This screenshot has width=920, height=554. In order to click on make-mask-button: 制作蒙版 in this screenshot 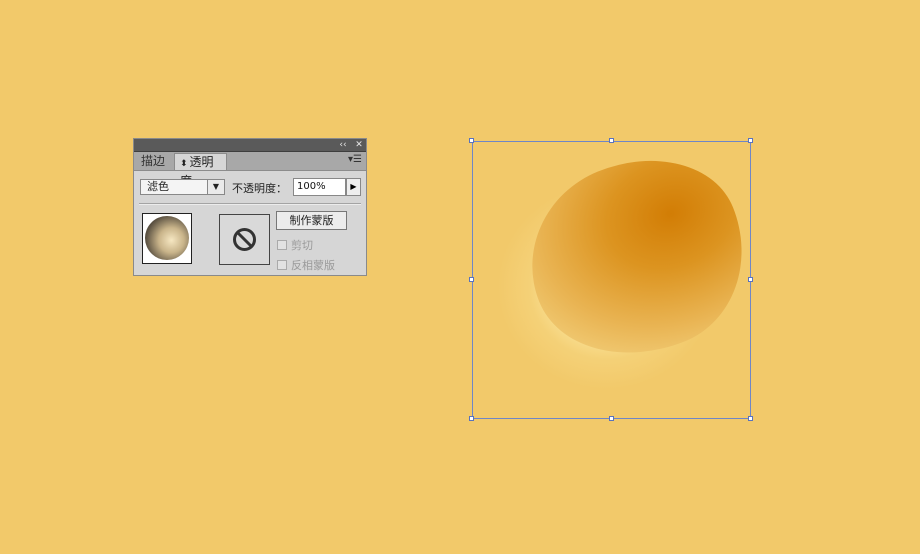, I will do `click(311, 220)`.